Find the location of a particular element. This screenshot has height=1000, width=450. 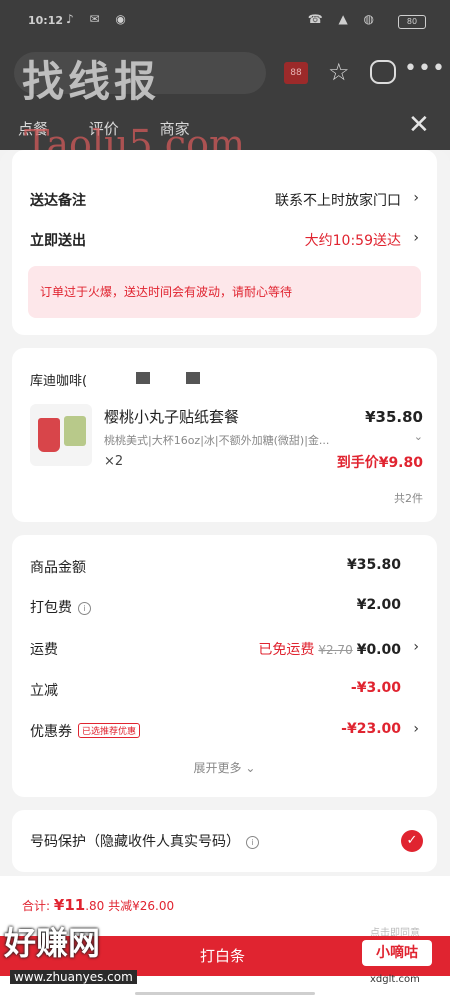

delivery-time-value: 大约10:59送达 is located at coordinates (352, 241).